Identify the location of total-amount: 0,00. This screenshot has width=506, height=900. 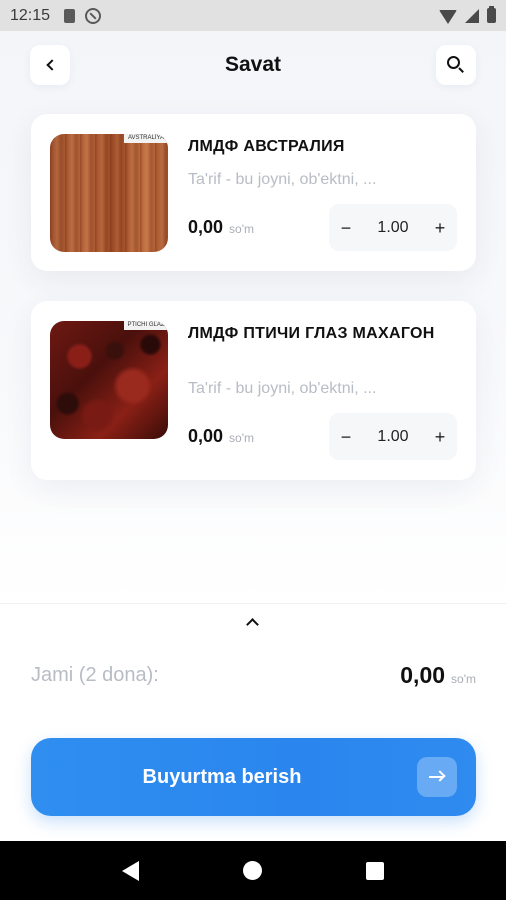
(423, 675).